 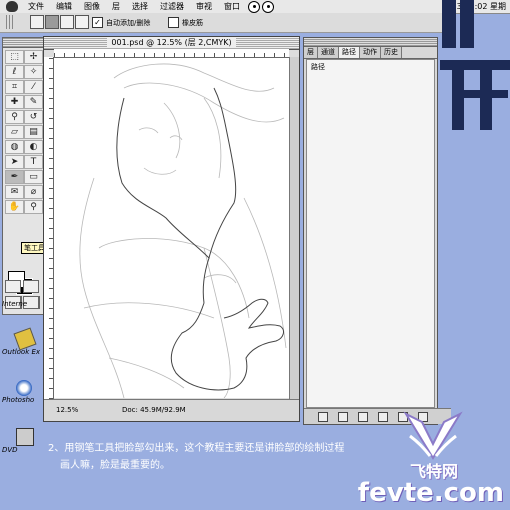 I want to click on desktop-icon-dvd: DVD, so click(x=24, y=441).